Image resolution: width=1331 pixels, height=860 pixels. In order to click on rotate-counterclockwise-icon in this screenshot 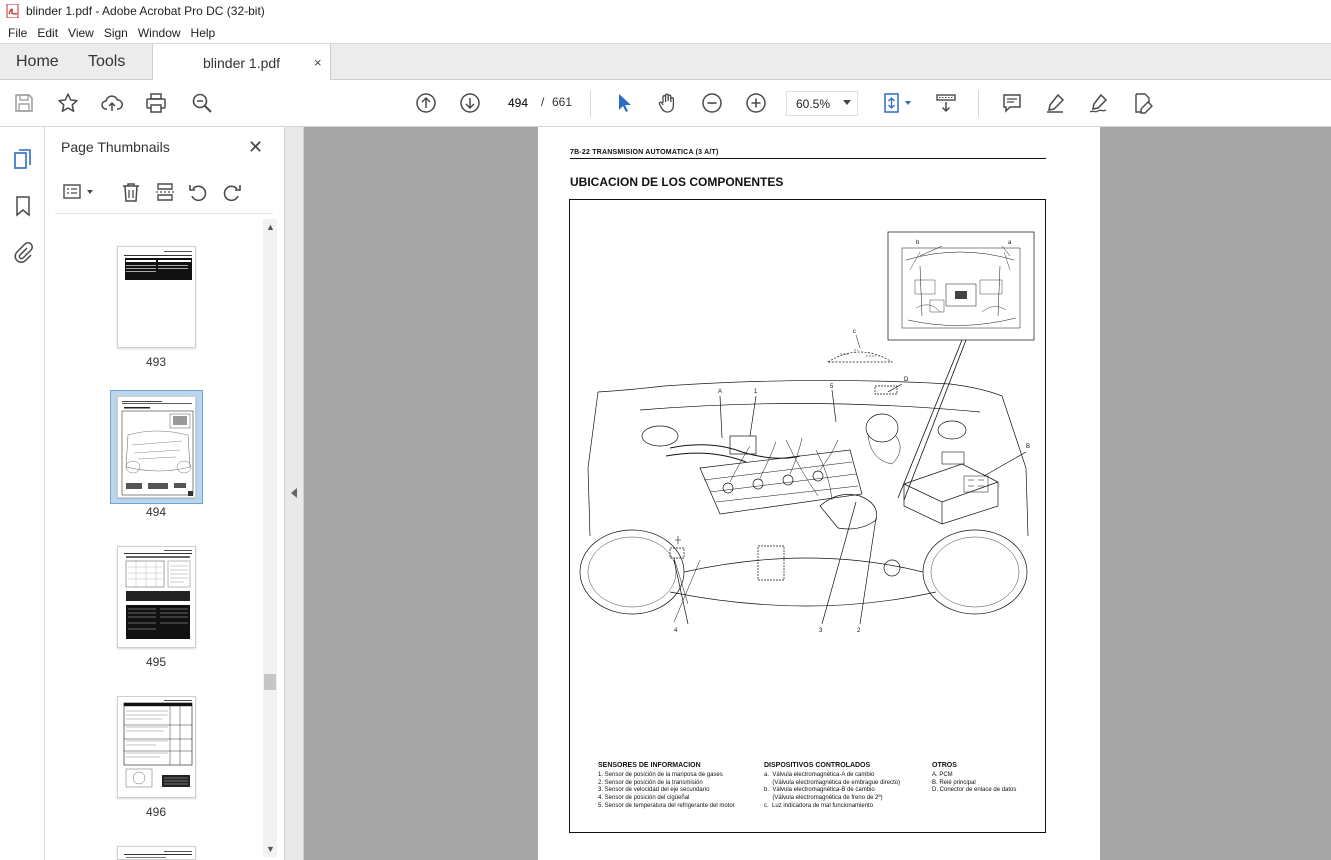, I will do `click(198, 192)`.